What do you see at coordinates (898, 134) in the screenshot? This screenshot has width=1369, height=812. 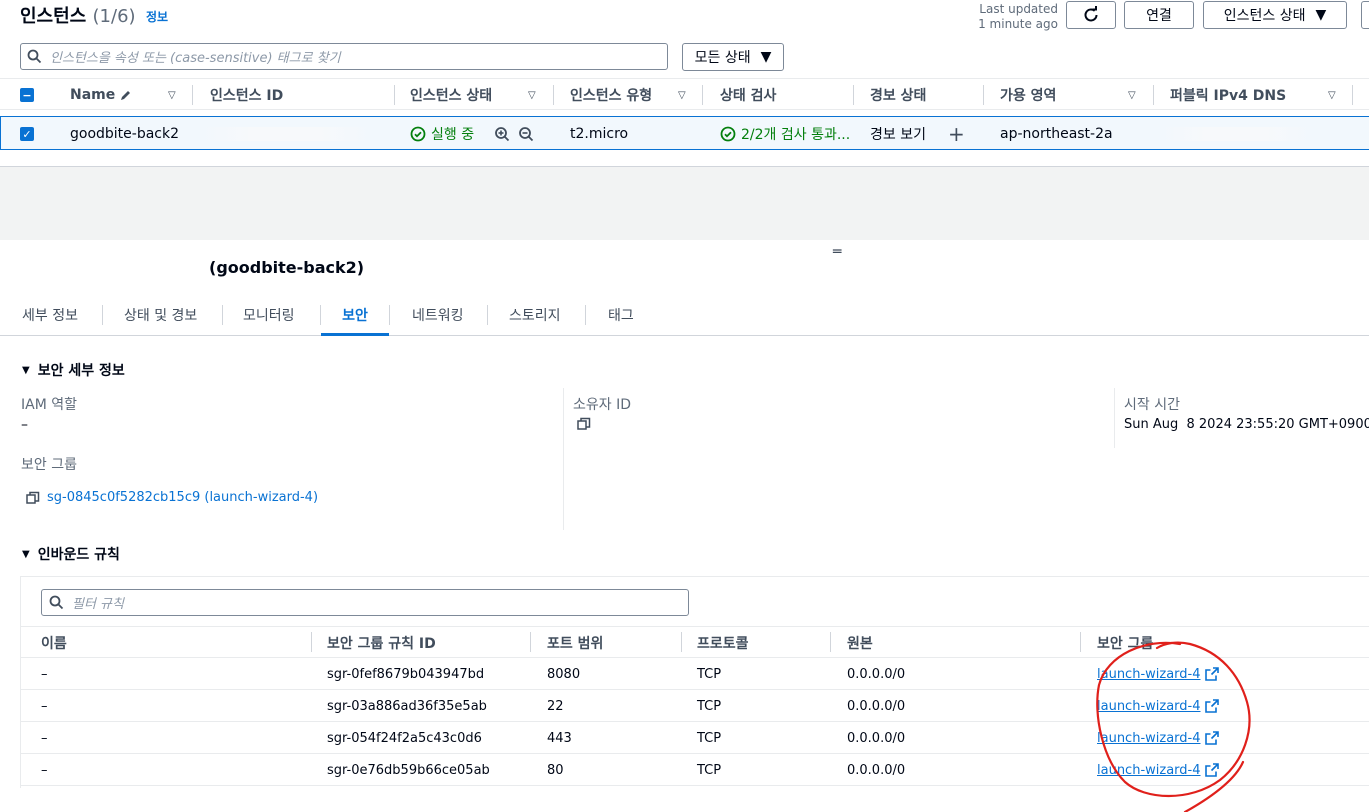 I see `view-alarms-link: 경보 보기` at bounding box center [898, 134].